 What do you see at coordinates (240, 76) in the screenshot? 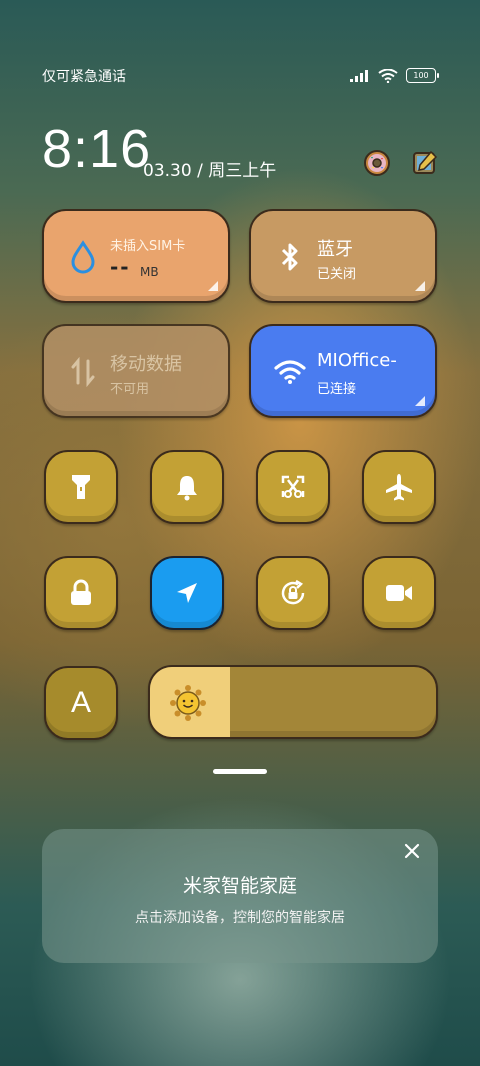
I see `status-bar: 仅可紧急通话 100` at bounding box center [240, 76].